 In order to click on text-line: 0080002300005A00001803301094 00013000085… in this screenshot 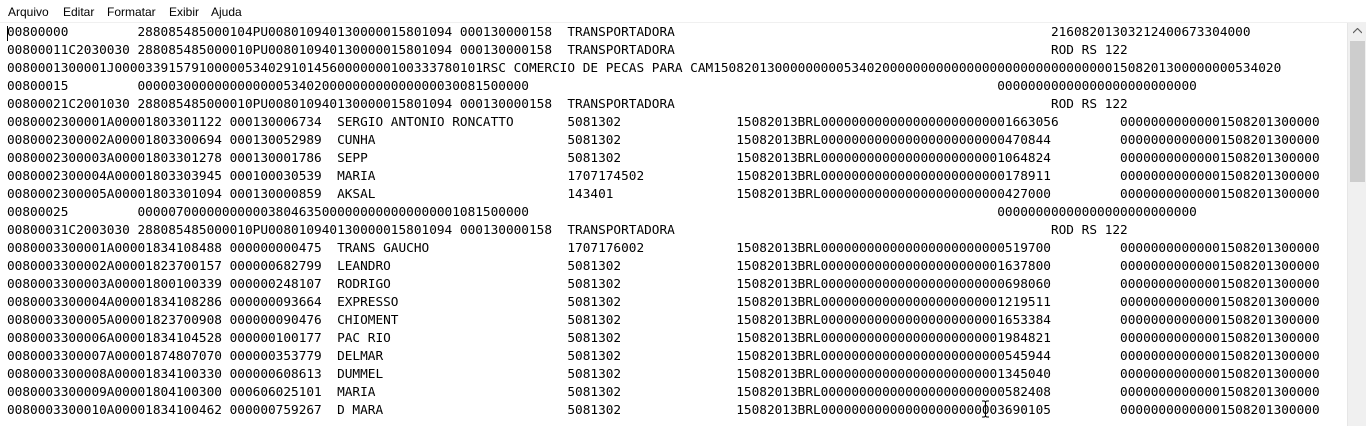, I will do `click(663, 194)`.